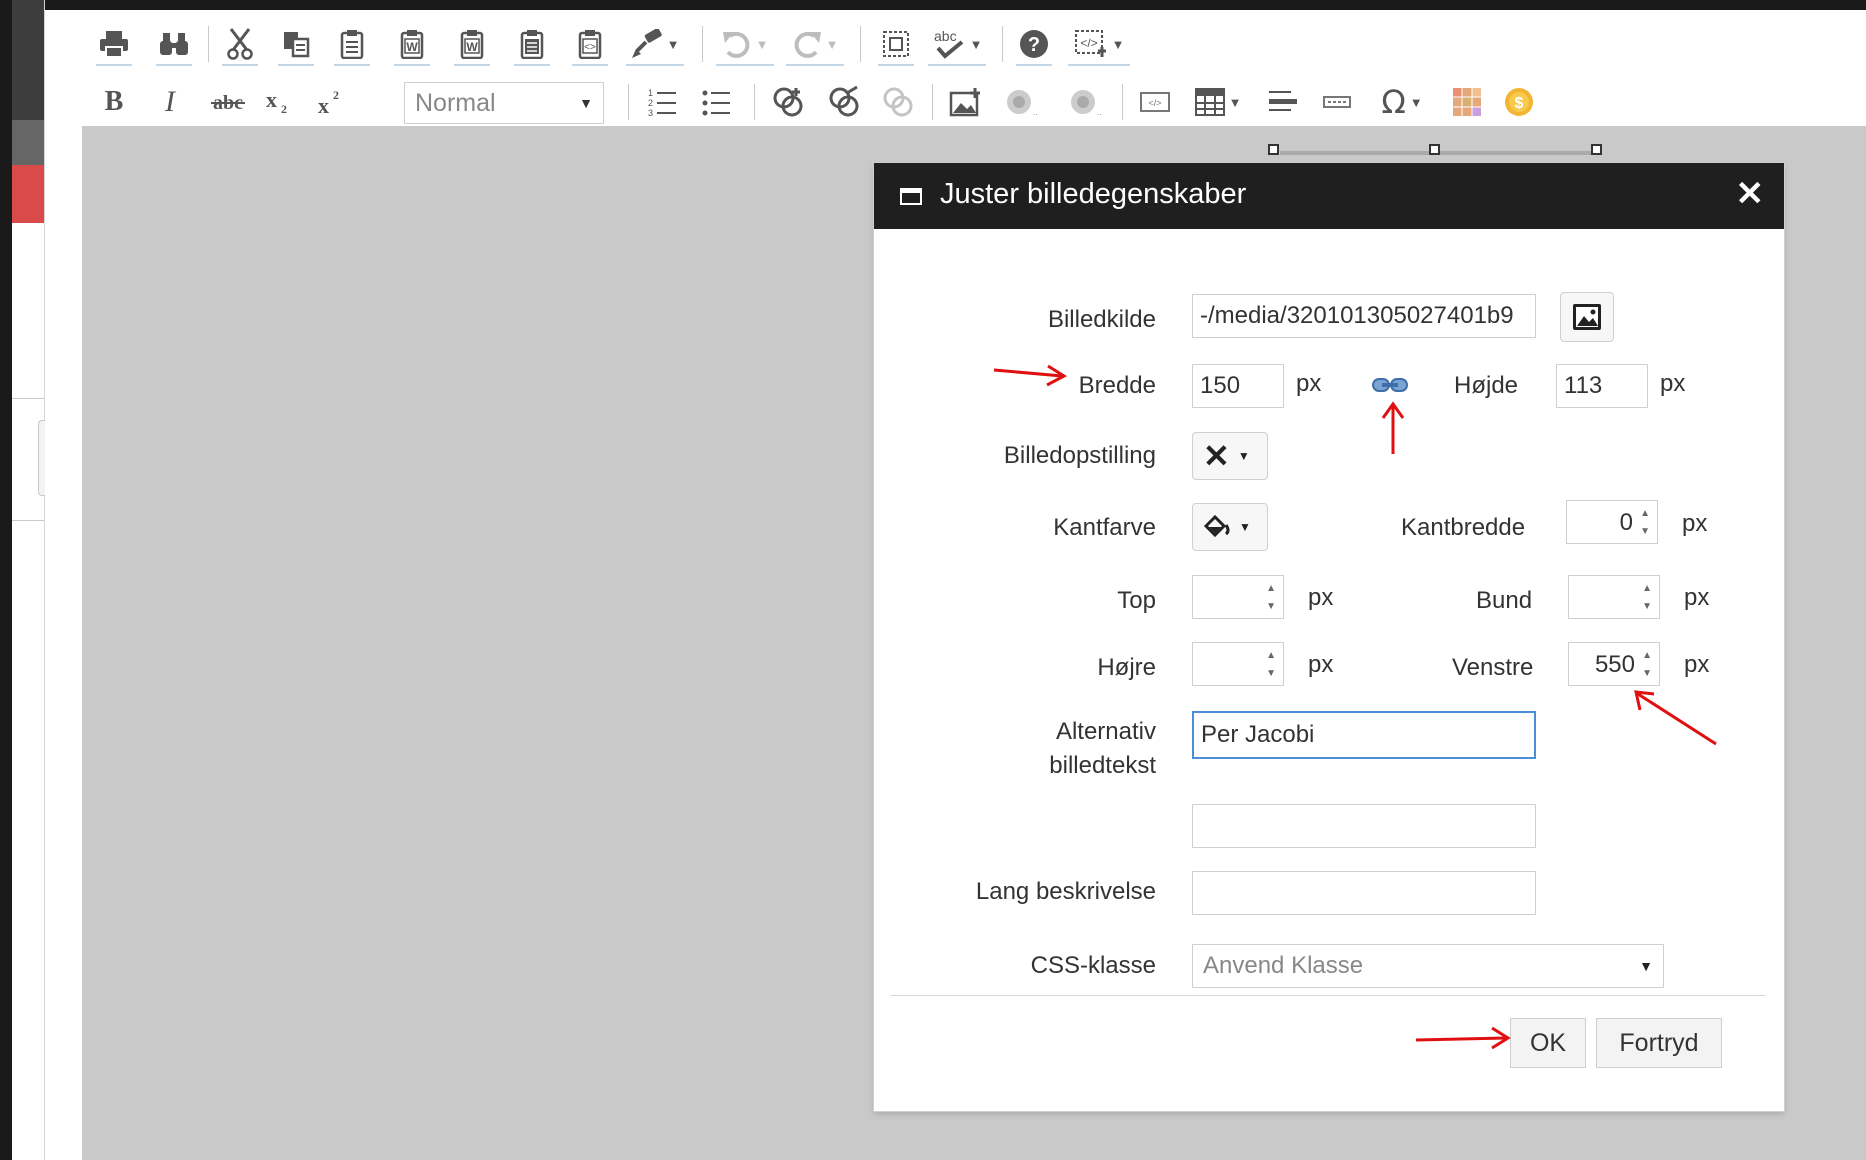  Describe the element at coordinates (1085, 102) in the screenshot. I see `insert-media-icon: ..` at that location.